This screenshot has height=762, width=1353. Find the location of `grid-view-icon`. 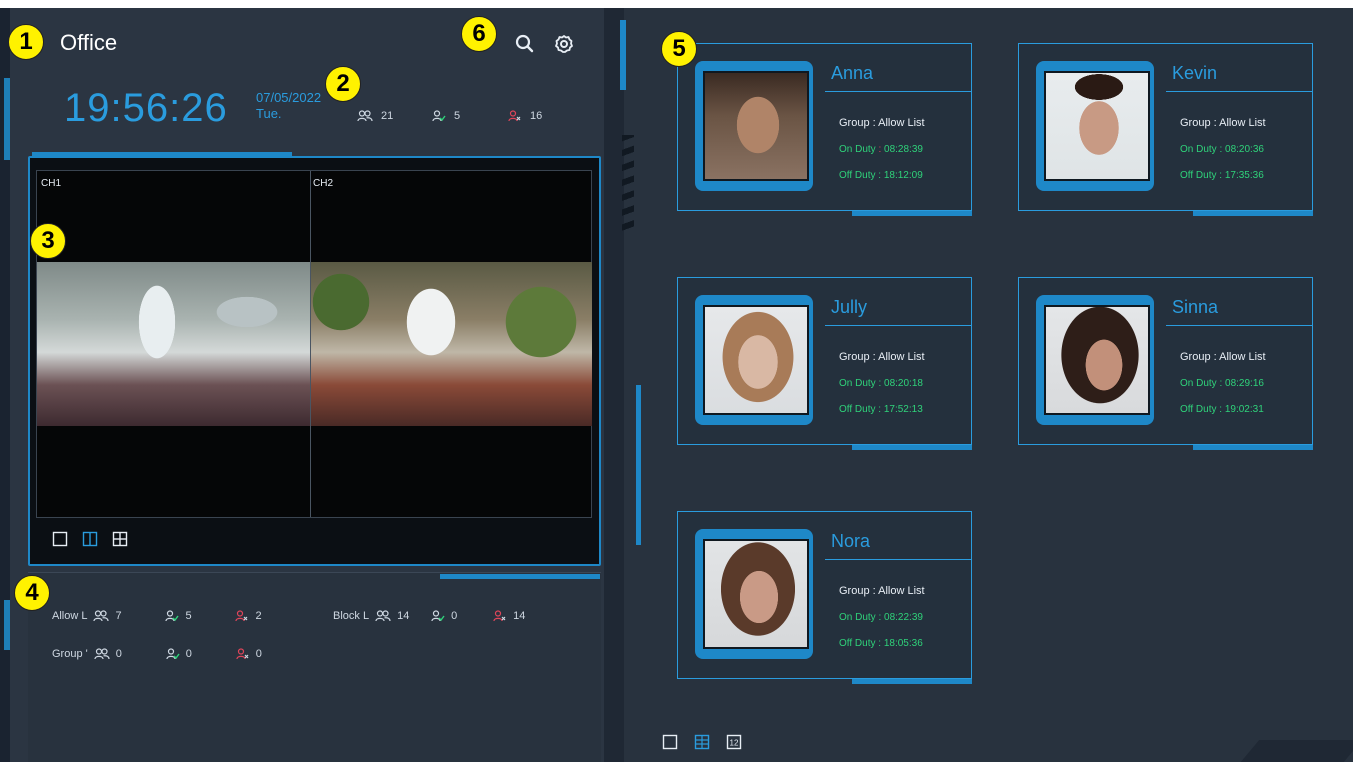

grid-view-icon is located at coordinates (702, 742).